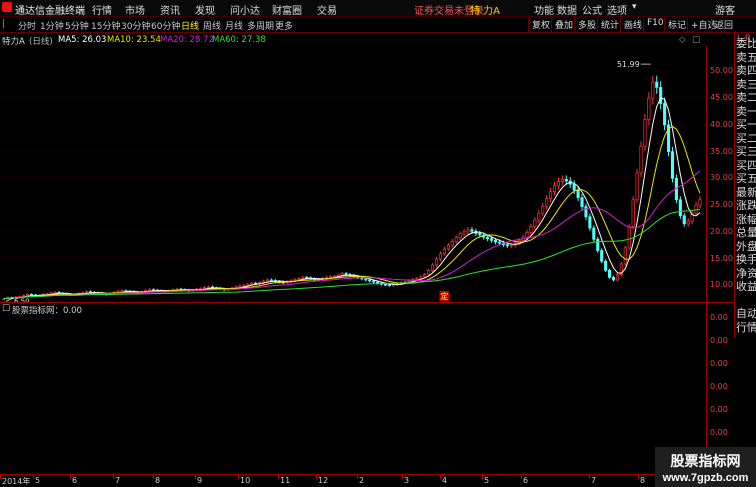  What do you see at coordinates (594, 480) in the screenshot?
I see `time-axis-label: 7` at bounding box center [594, 480].